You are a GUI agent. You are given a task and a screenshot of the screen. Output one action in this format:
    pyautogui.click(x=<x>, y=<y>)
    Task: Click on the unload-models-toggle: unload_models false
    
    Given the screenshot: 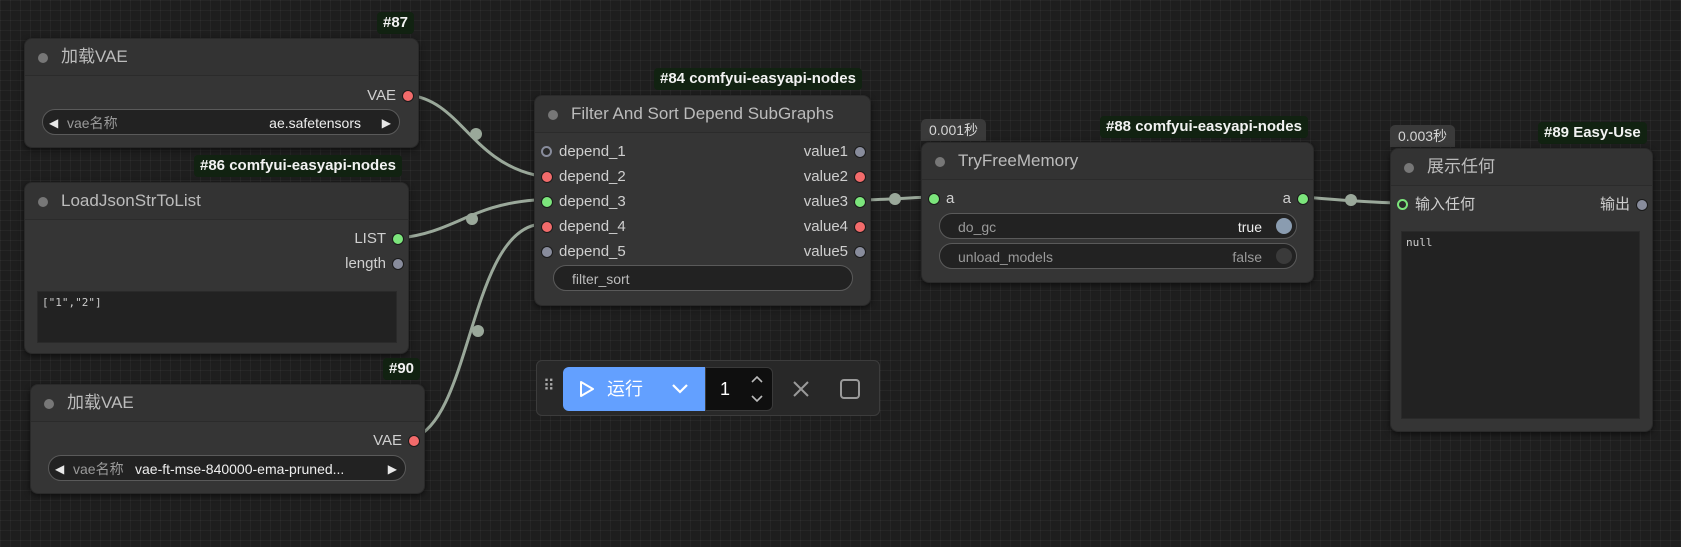 What is the action you would take?
    pyautogui.click(x=1118, y=256)
    